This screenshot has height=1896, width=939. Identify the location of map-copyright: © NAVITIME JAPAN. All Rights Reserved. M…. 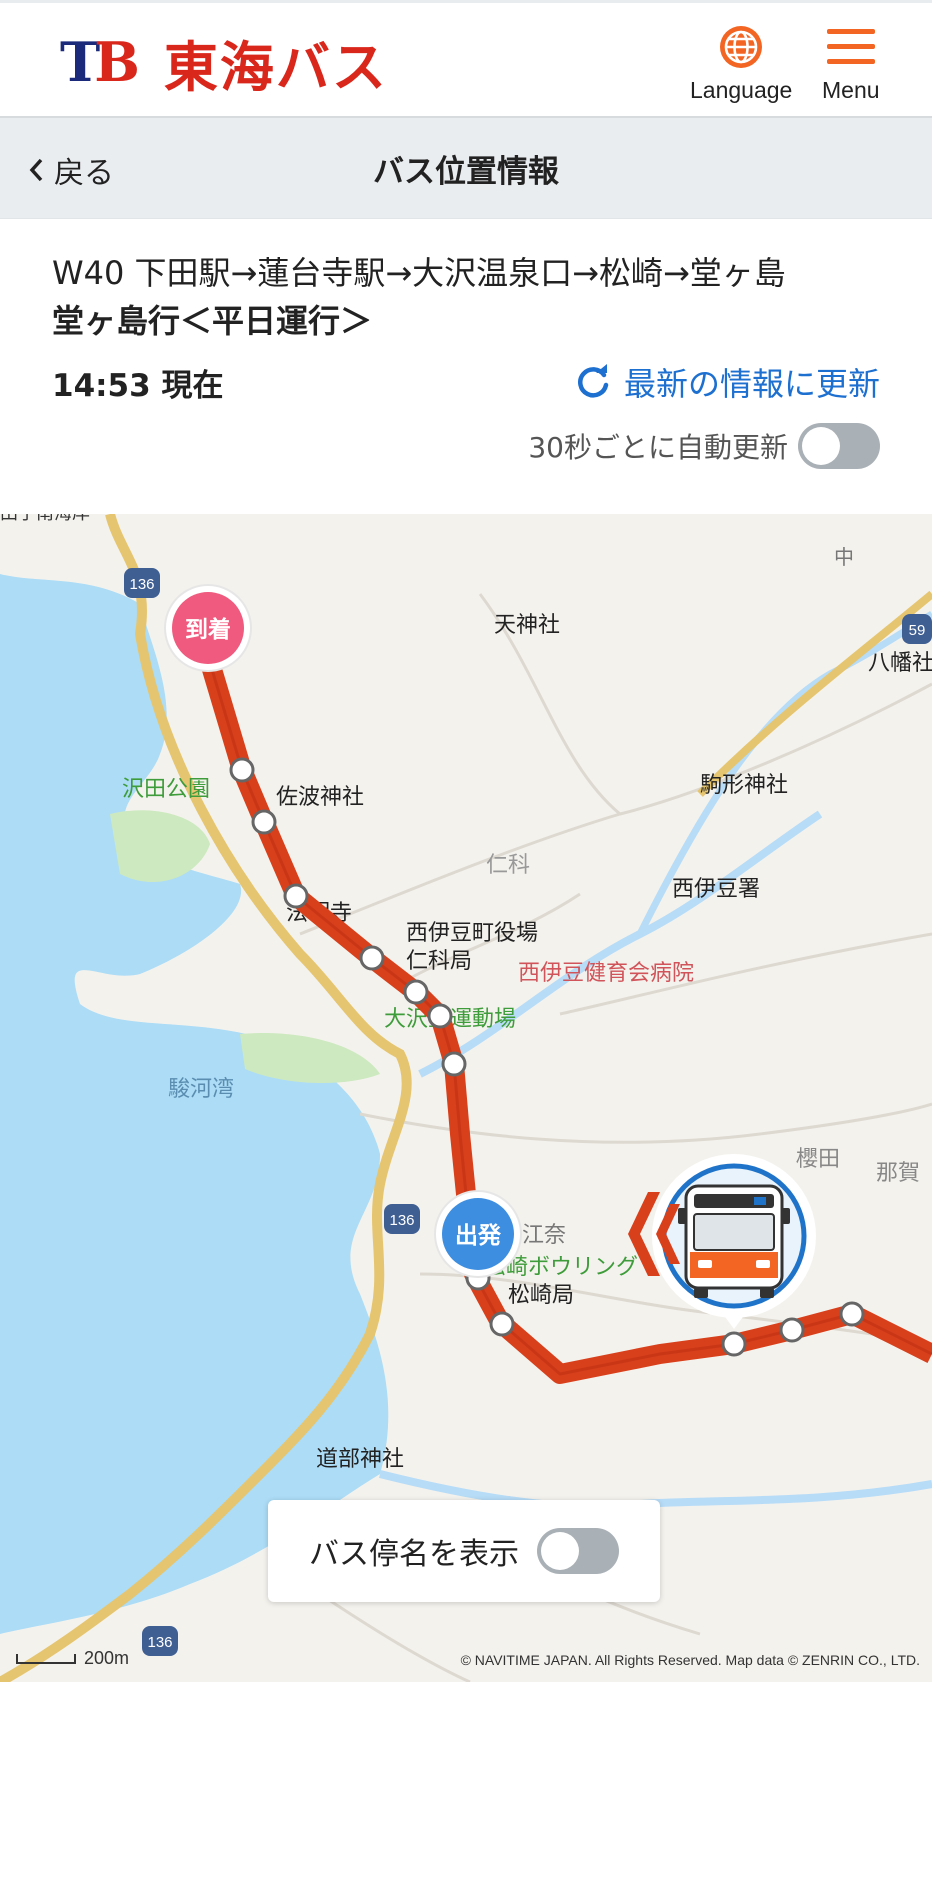
(690, 1660).